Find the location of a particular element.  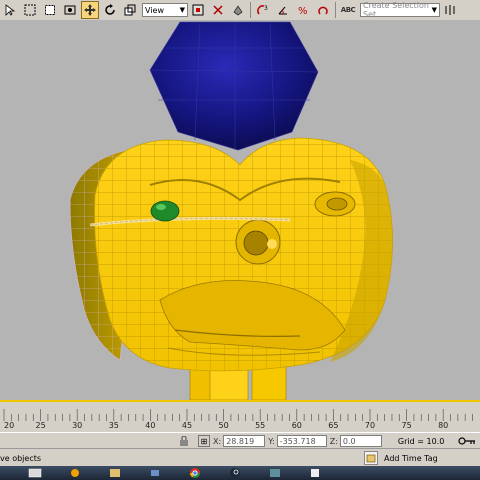

document-viewer-icon is located at coordinates (315, 473).